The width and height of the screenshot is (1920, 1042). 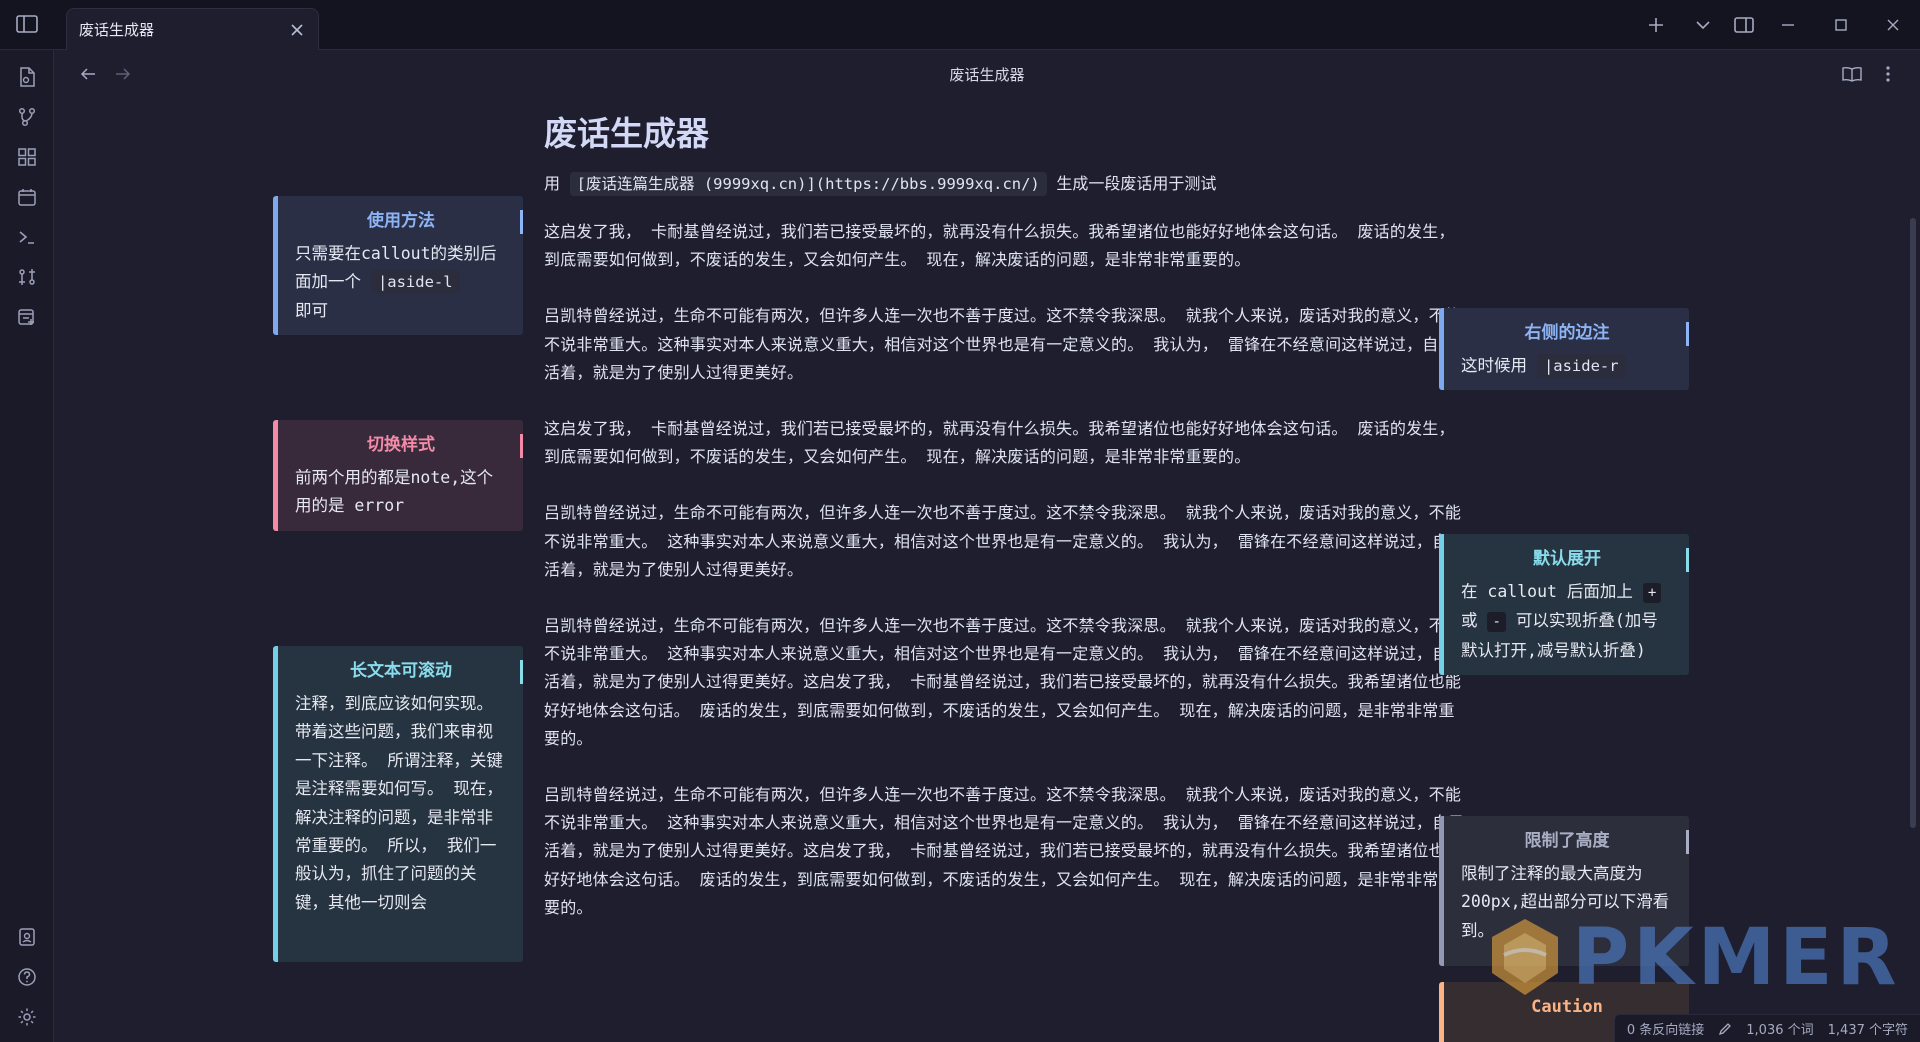 I want to click on tab-title: 废话生成器, so click(x=117, y=30).